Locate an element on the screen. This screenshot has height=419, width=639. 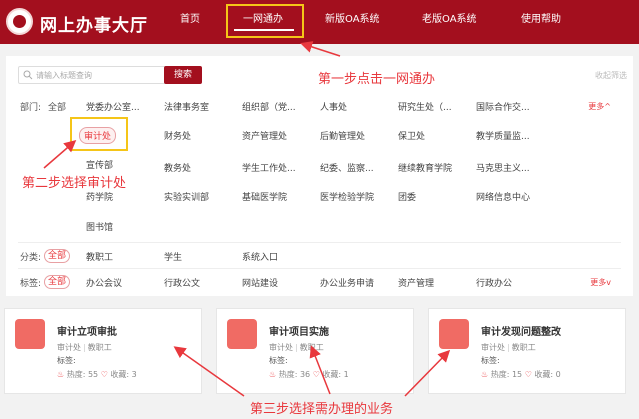
arrow-step1 is located at coordinates (320, 49).